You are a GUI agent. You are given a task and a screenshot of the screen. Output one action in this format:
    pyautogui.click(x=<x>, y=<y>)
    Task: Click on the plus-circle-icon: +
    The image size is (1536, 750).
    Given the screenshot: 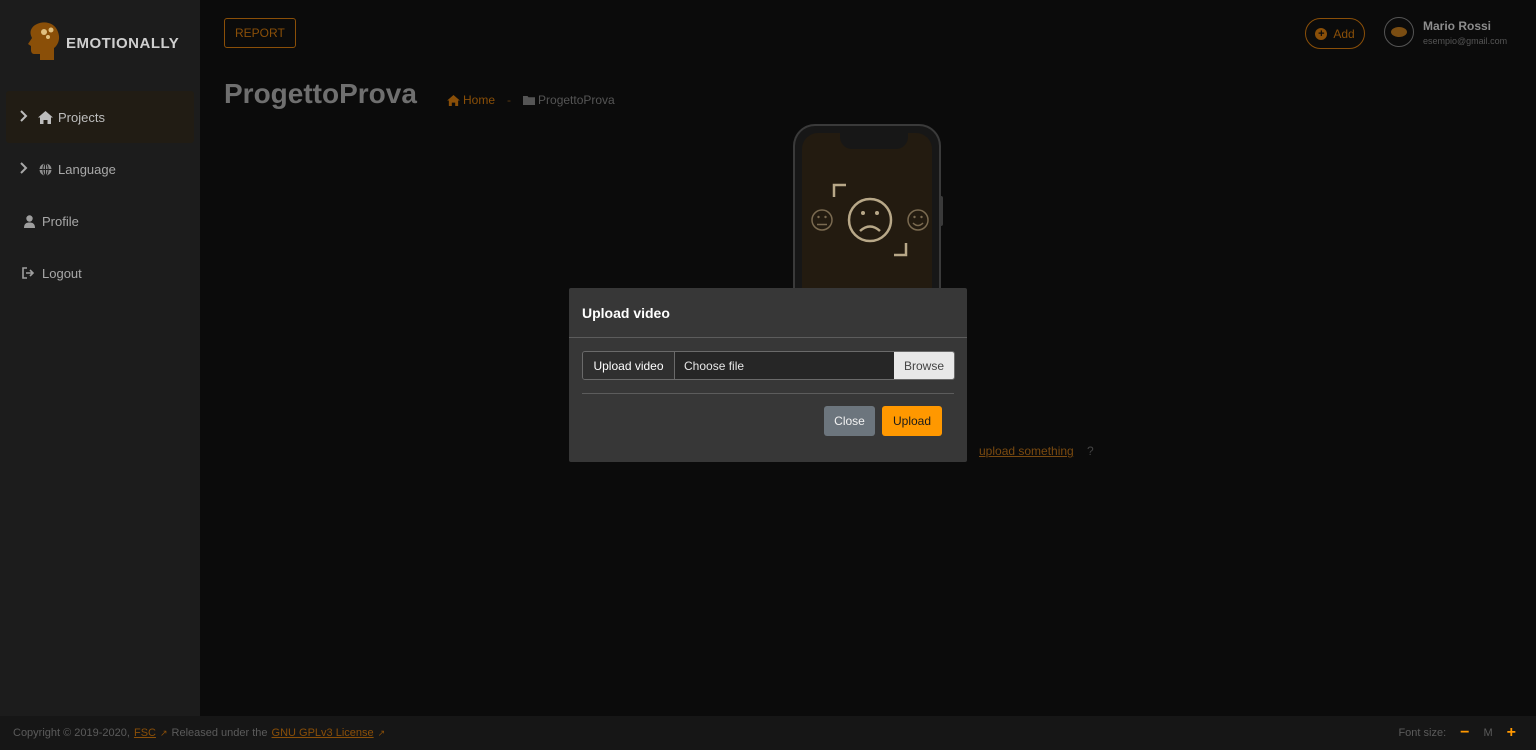 What is the action you would take?
    pyautogui.click(x=1321, y=33)
    